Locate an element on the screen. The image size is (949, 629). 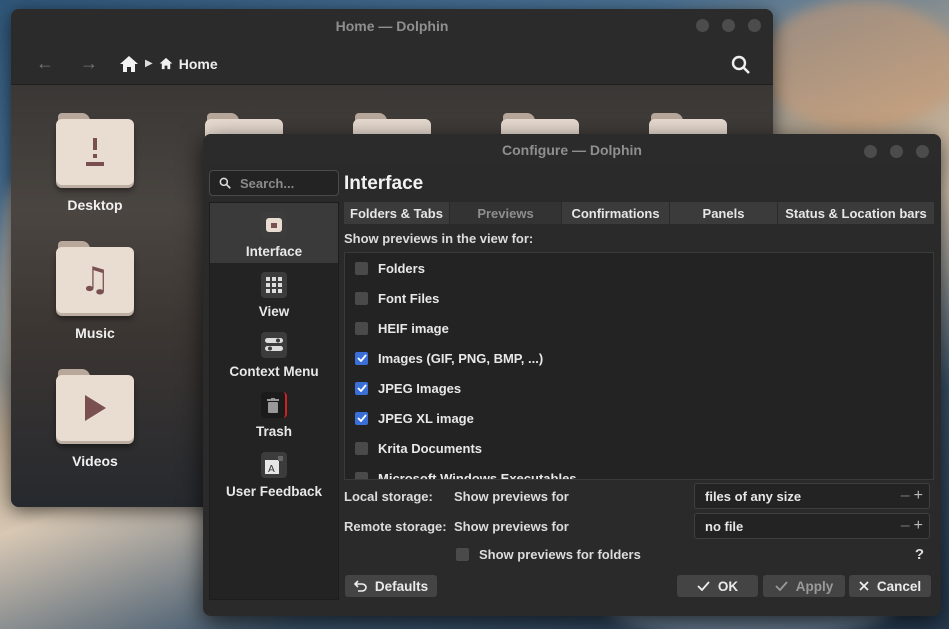
remote-storage-label: Remote storage: is located at coordinates (395, 526).